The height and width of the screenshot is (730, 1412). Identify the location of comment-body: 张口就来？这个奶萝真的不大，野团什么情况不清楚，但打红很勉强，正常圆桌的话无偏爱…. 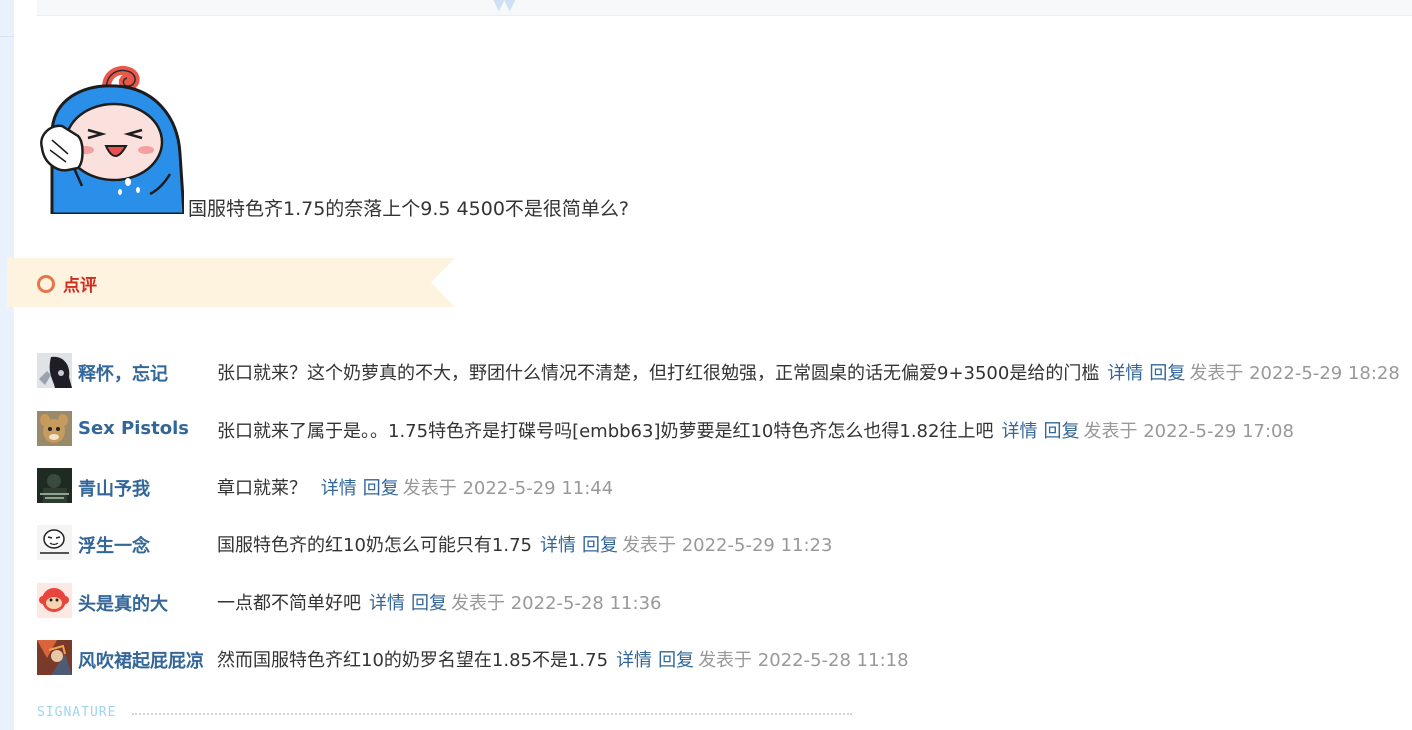
(808, 372).